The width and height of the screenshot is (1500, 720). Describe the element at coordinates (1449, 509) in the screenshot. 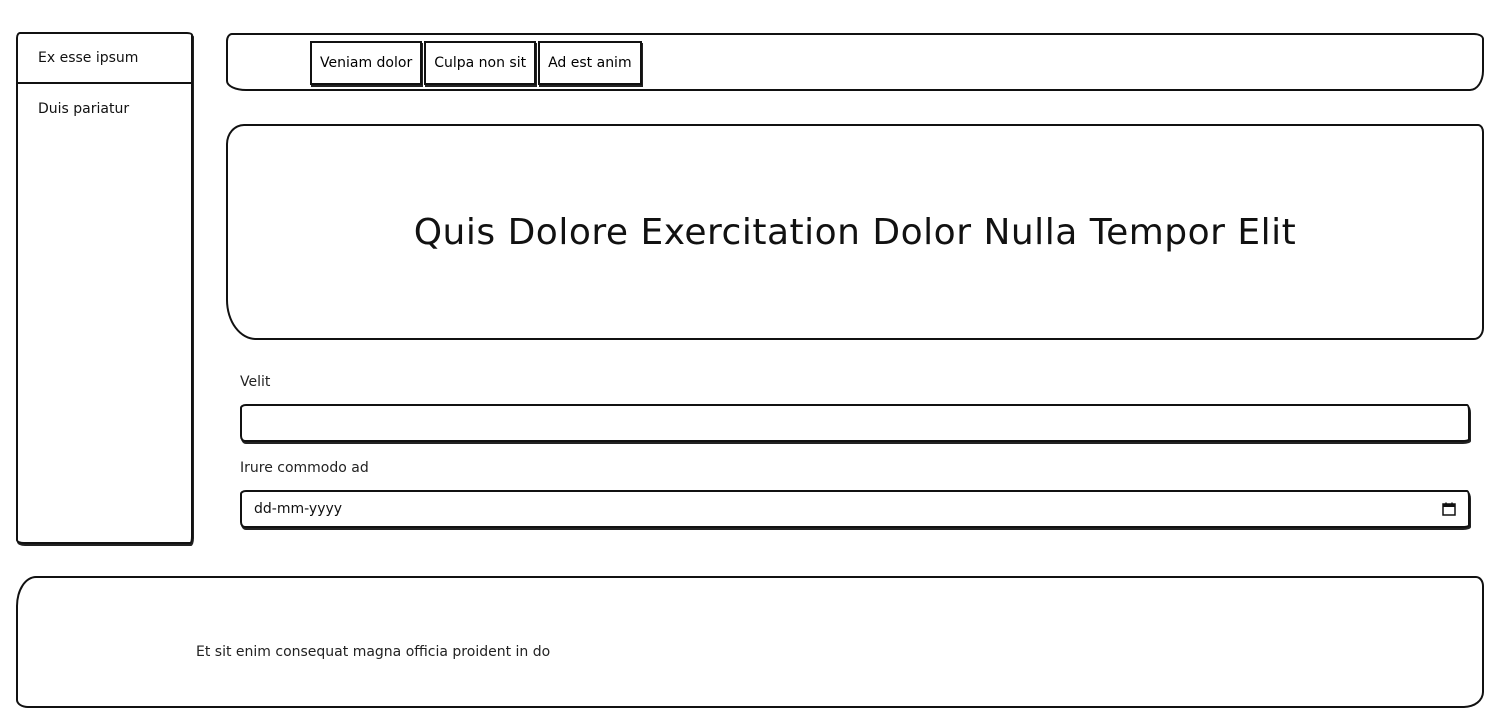

I see `calendar-icon` at that location.